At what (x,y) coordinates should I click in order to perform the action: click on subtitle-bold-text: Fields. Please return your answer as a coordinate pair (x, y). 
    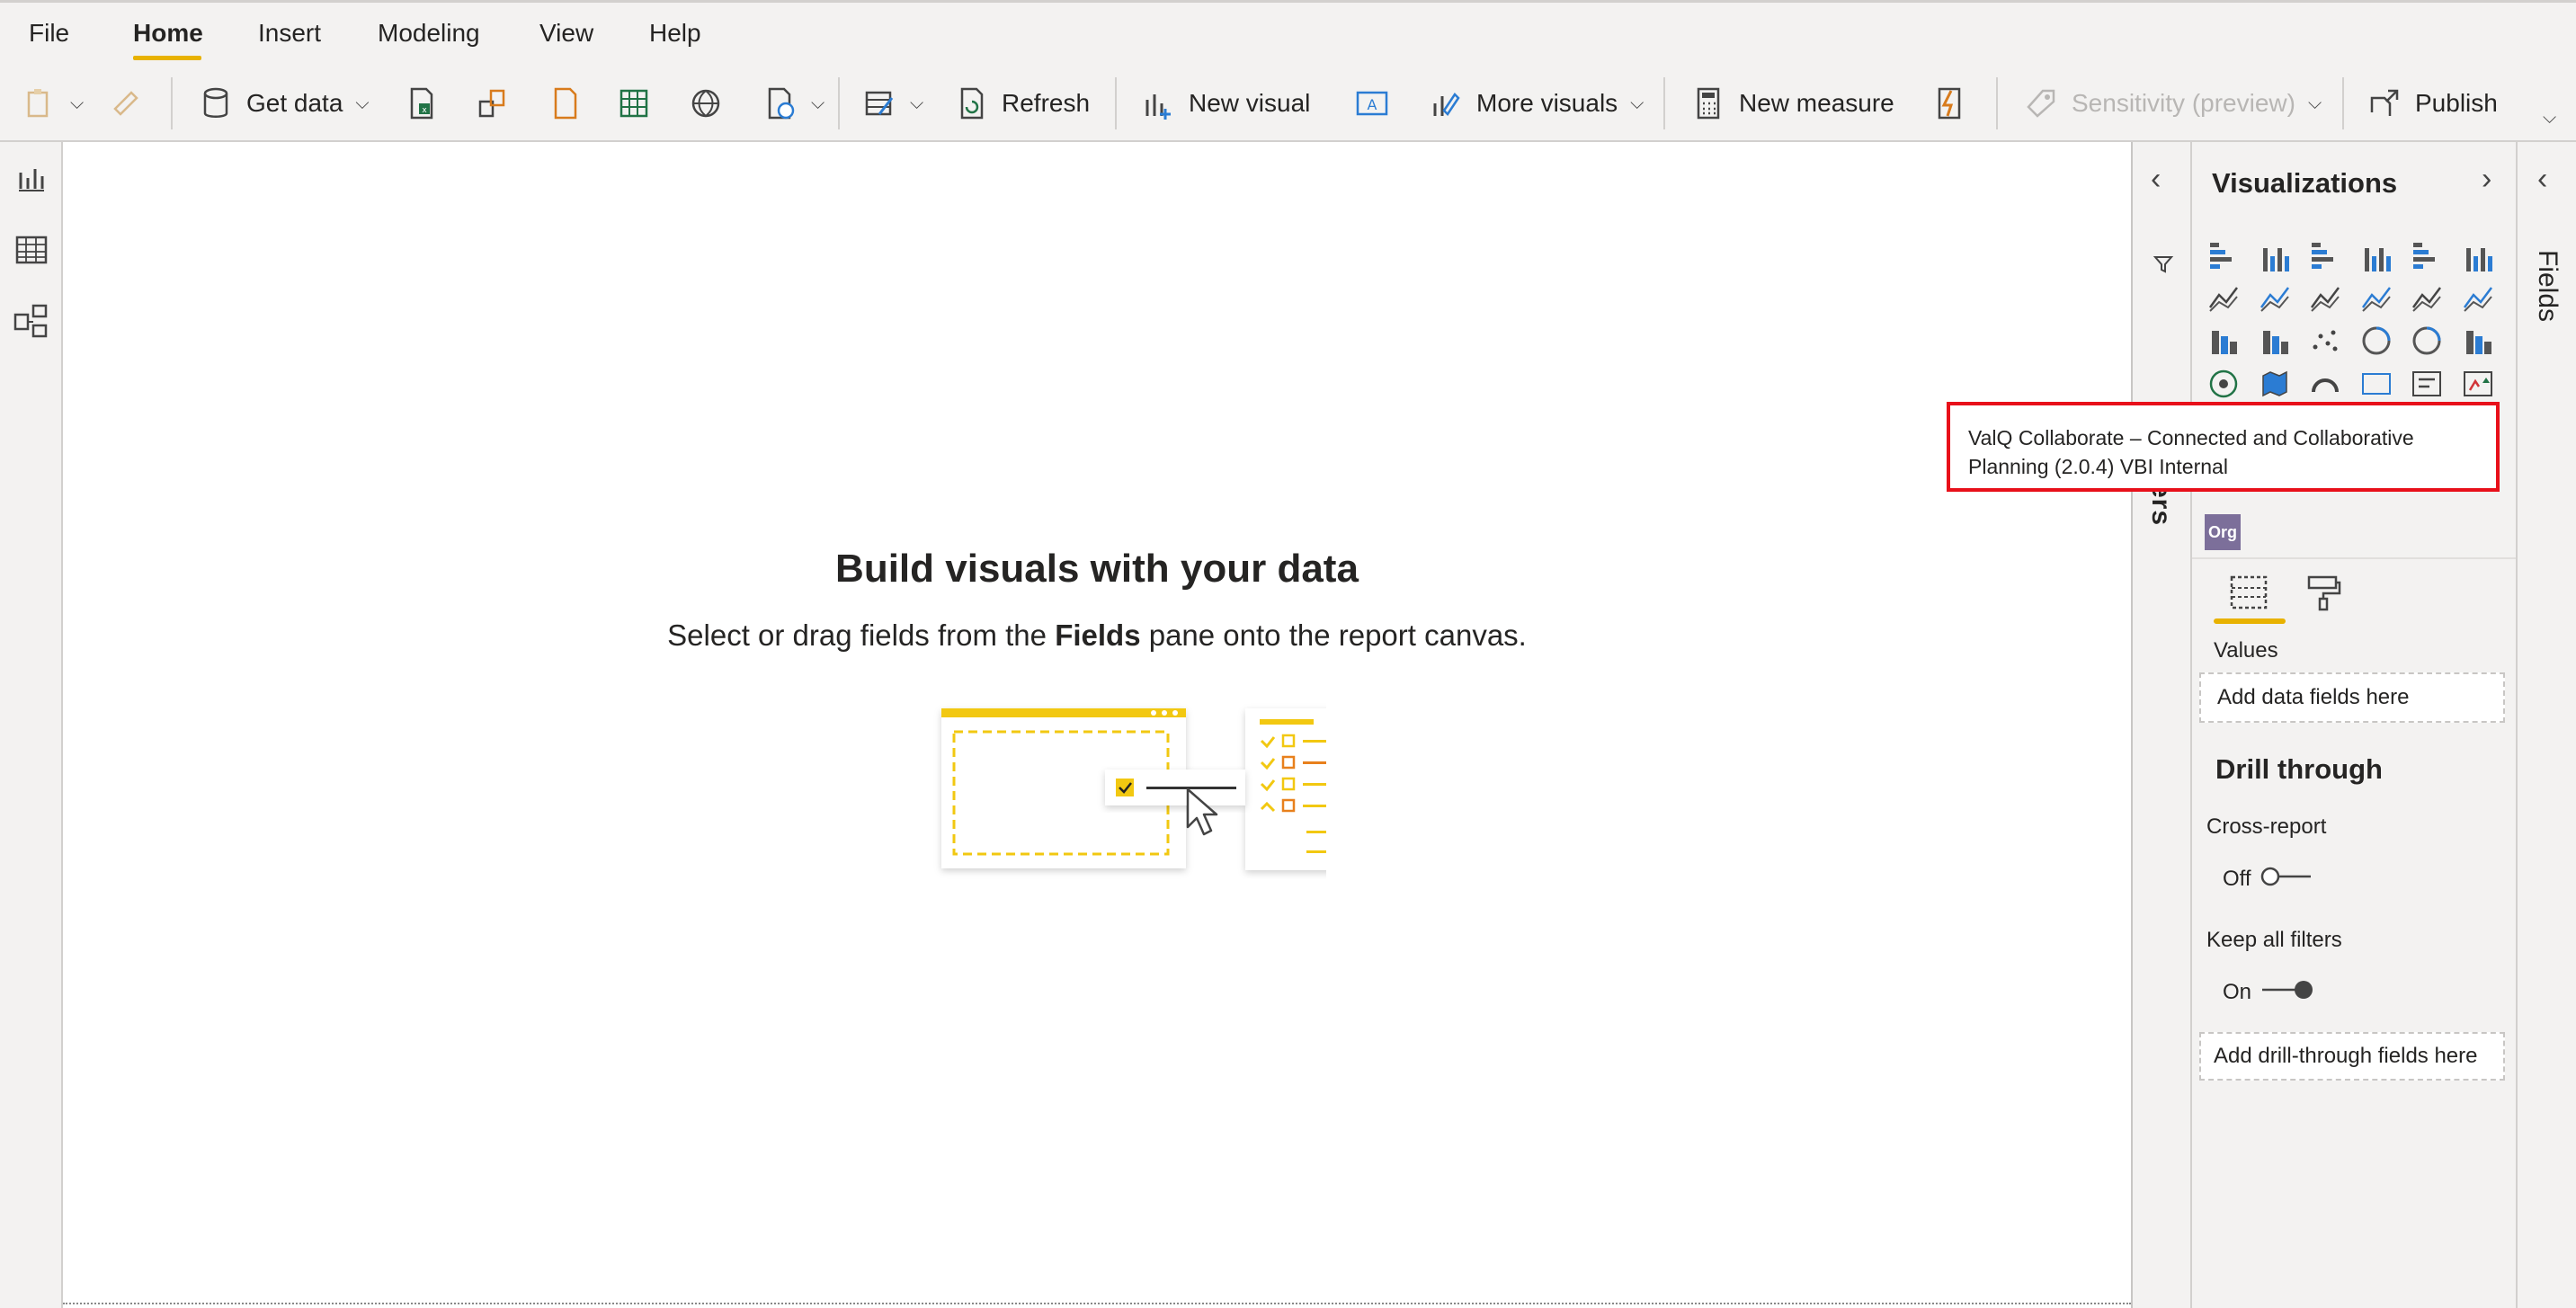
    Looking at the image, I should click on (1098, 635).